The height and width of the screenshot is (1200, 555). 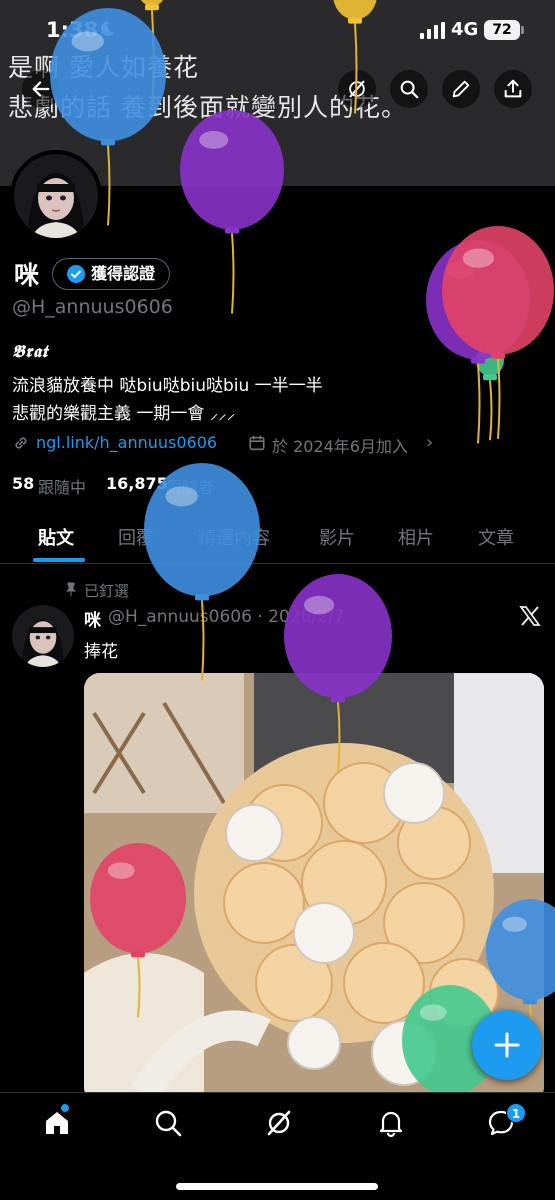 What do you see at coordinates (337, 537) in the screenshot?
I see `tab-videos: 影片` at bounding box center [337, 537].